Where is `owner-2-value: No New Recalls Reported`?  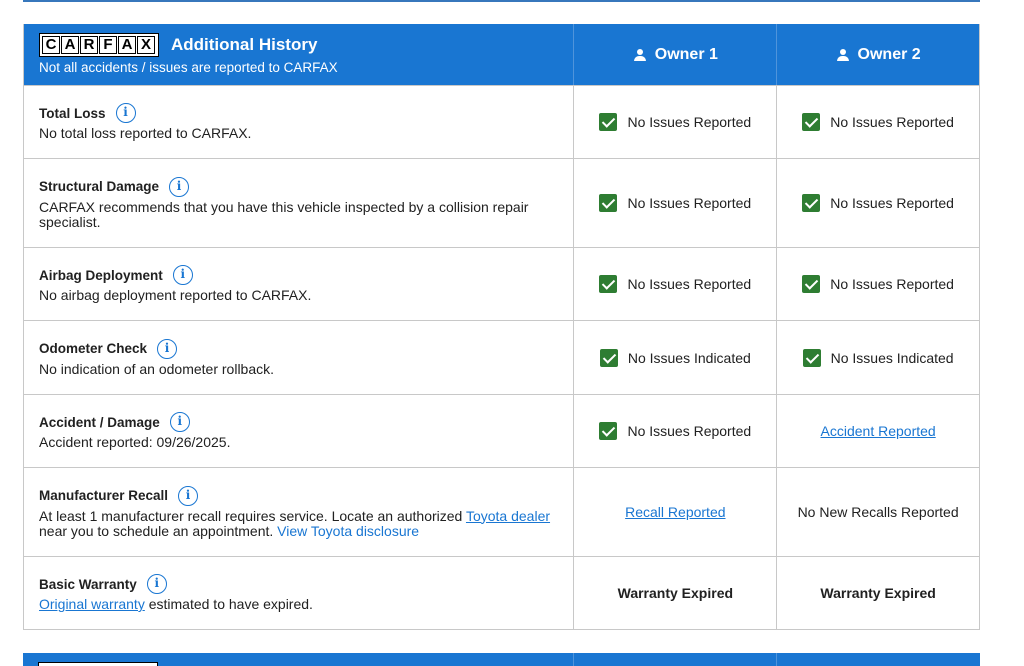 owner-2-value: No New Recalls Reported is located at coordinates (878, 512).